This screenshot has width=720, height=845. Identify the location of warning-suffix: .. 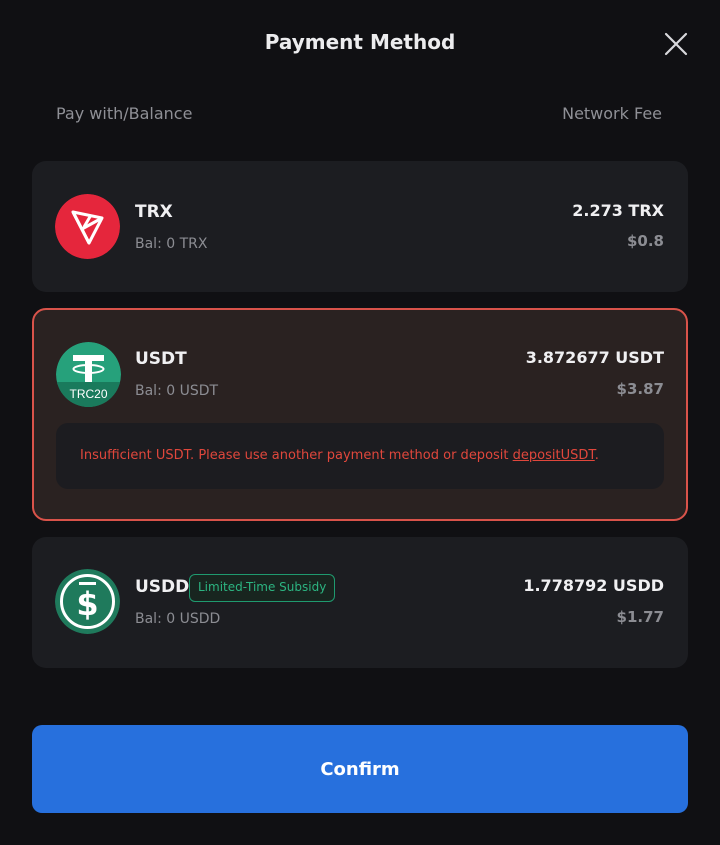
(596, 455).